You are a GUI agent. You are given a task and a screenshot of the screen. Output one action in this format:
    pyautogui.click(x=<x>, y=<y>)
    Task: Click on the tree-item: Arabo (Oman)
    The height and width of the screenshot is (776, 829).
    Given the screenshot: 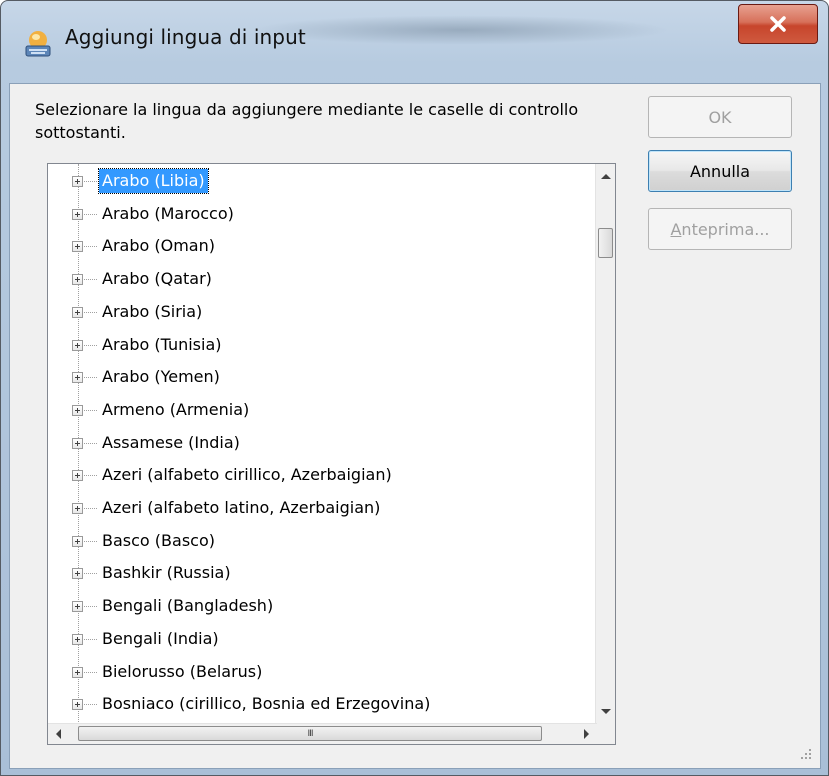 What is the action you would take?
    pyautogui.click(x=322, y=245)
    